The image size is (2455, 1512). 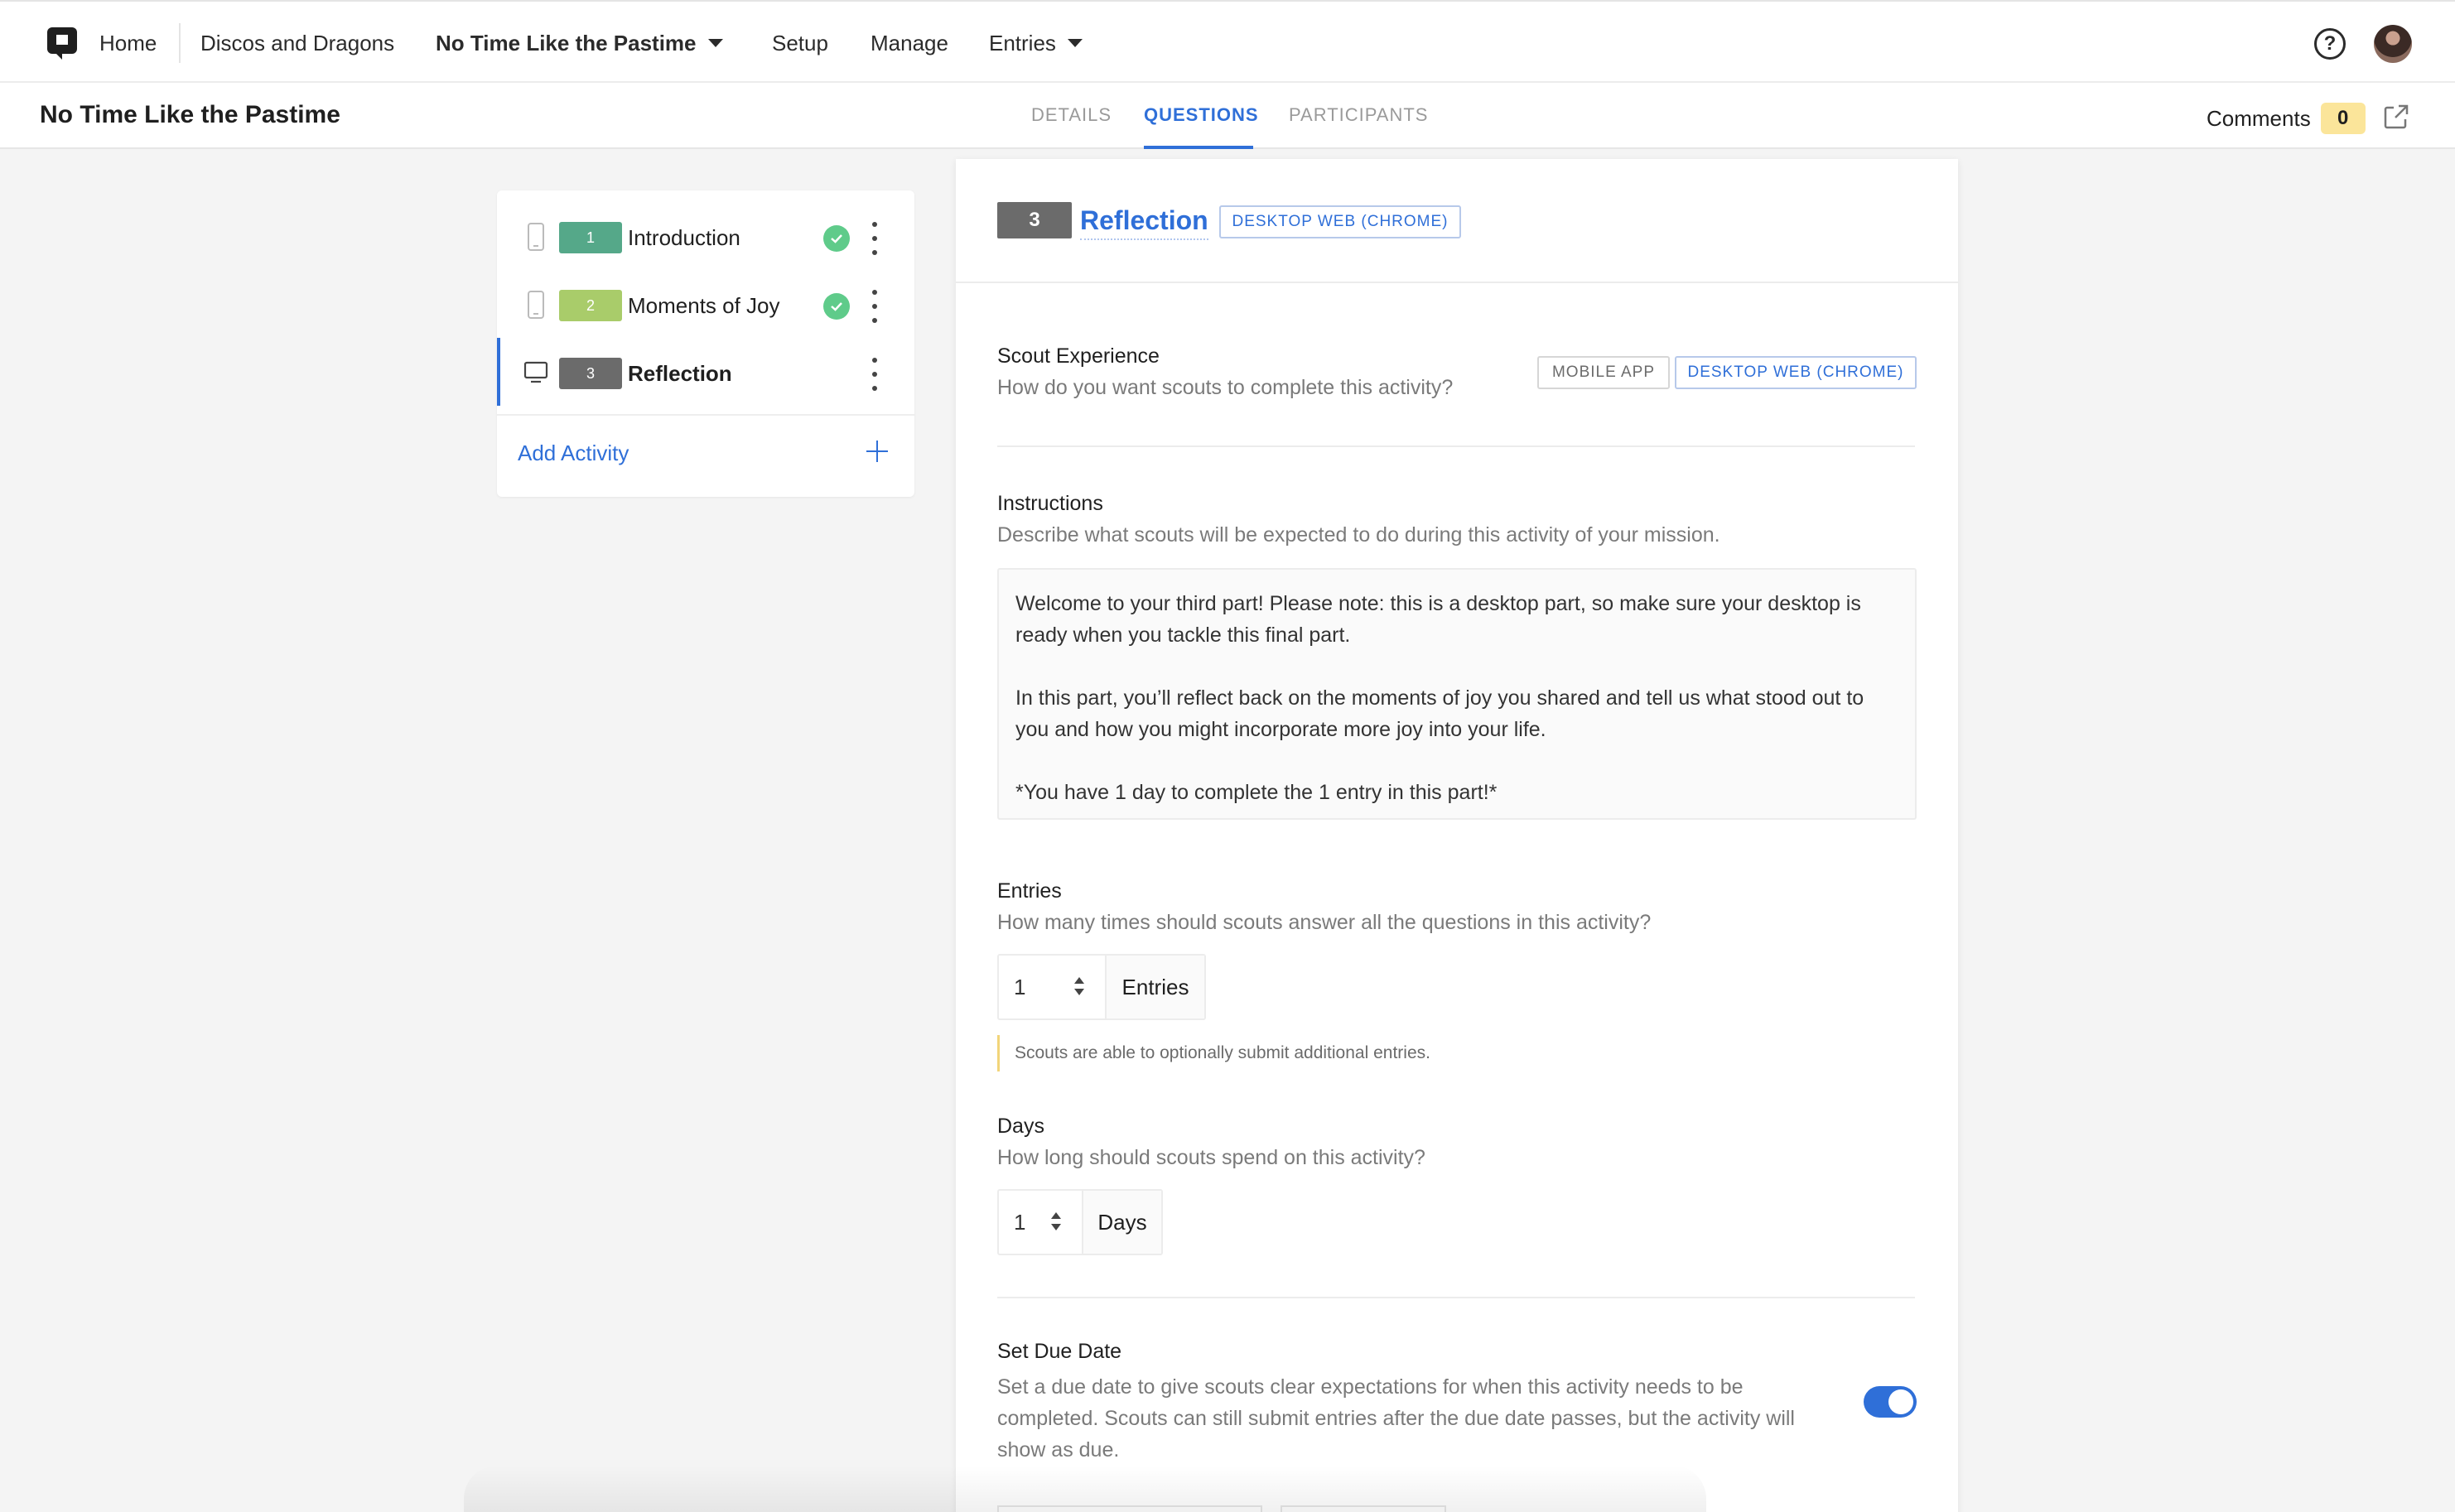 I want to click on desktop-web-option: DESKTOP WEB (CHROME), so click(x=1796, y=373).